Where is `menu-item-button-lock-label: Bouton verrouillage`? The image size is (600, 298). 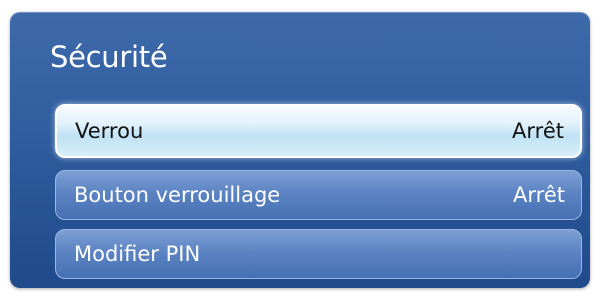 menu-item-button-lock-label: Bouton verrouillage is located at coordinates (177, 195).